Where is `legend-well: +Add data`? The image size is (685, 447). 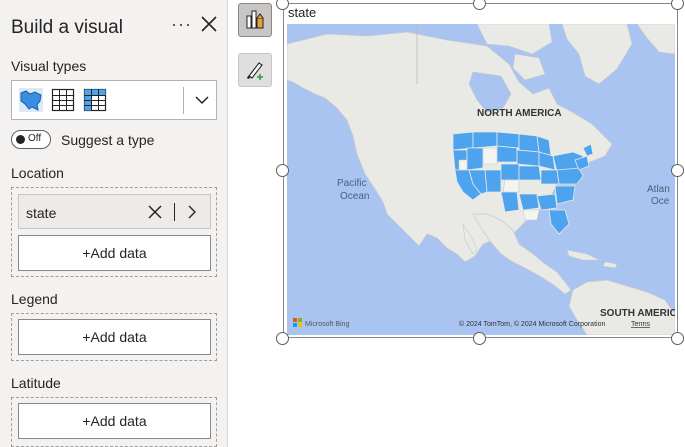 legend-well: +Add data is located at coordinates (114, 337).